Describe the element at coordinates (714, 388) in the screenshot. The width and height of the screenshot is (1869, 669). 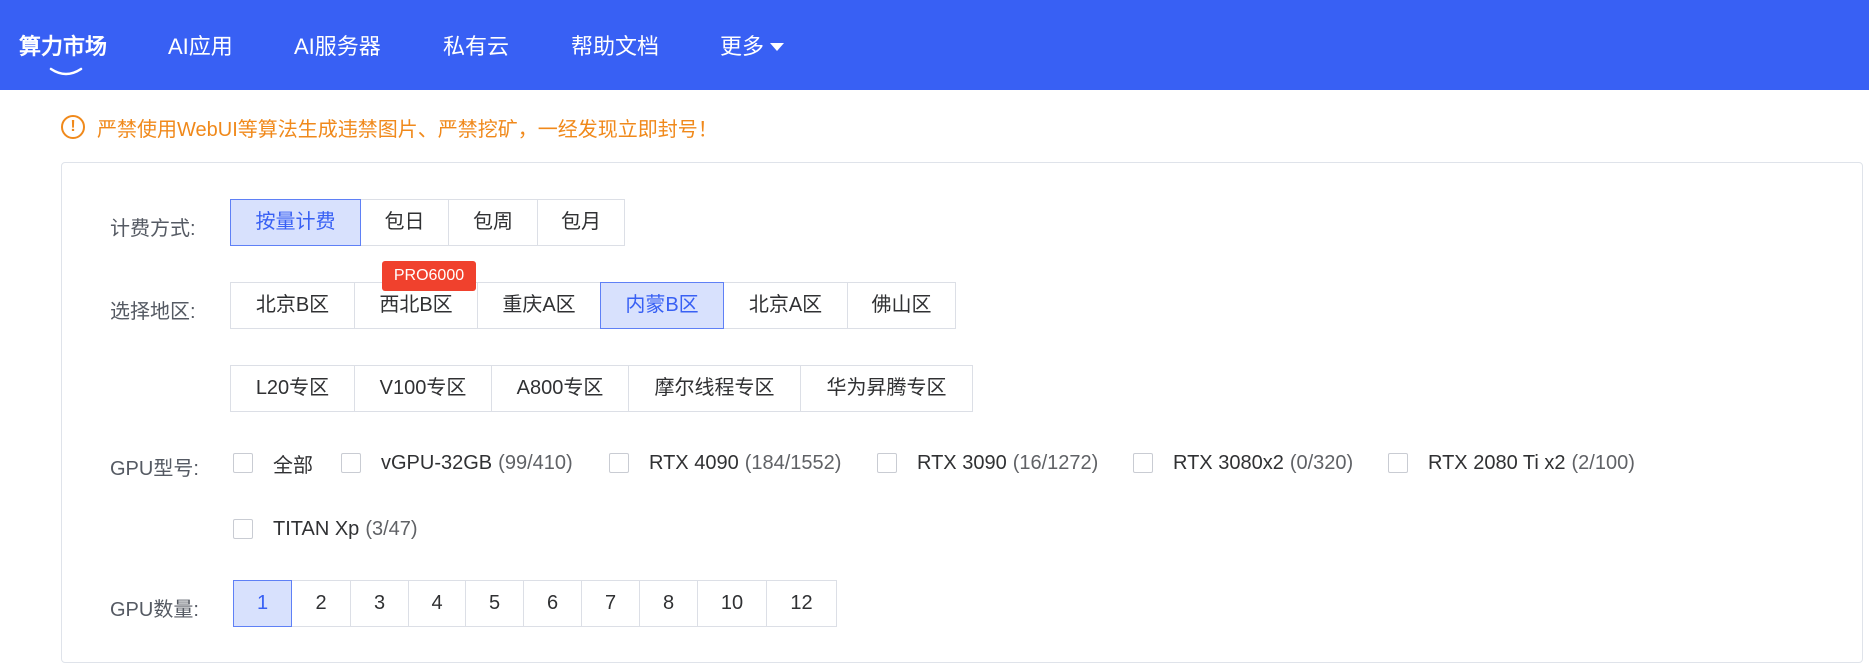
I see `region-option-moore-threads: 摩尔线程专区` at that location.